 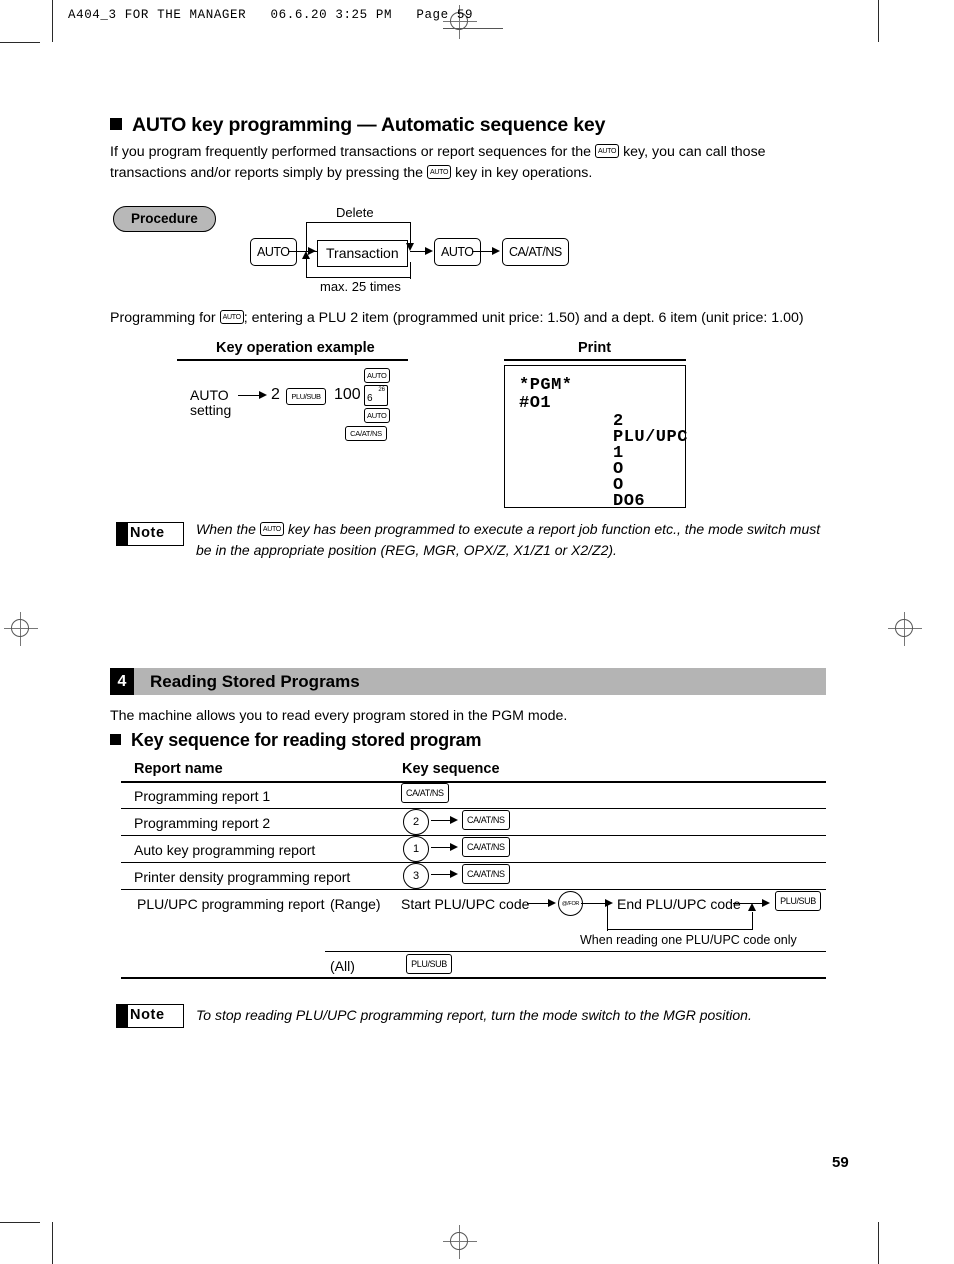 I want to click on row-label: Programming report 1, so click(x=202, y=796).